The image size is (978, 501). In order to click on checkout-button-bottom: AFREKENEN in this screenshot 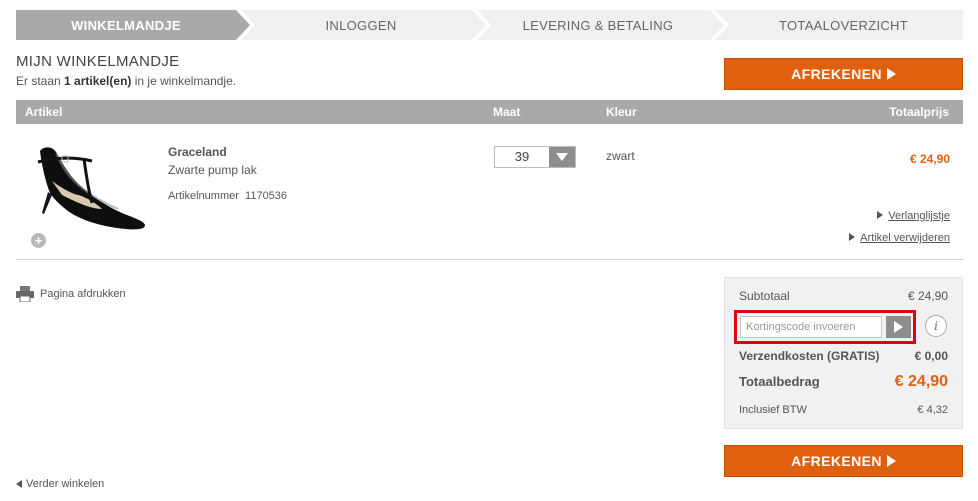, I will do `click(843, 461)`.